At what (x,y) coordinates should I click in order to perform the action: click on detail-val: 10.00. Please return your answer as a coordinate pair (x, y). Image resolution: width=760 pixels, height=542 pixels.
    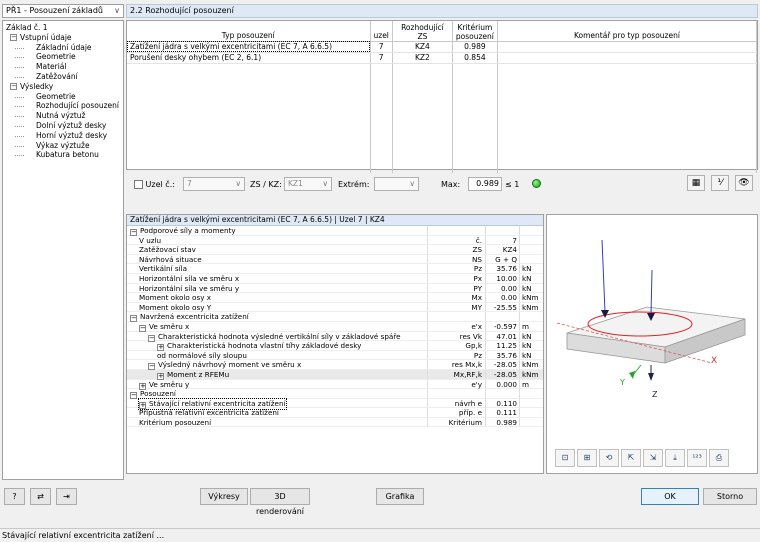
    Looking at the image, I should click on (502, 278).